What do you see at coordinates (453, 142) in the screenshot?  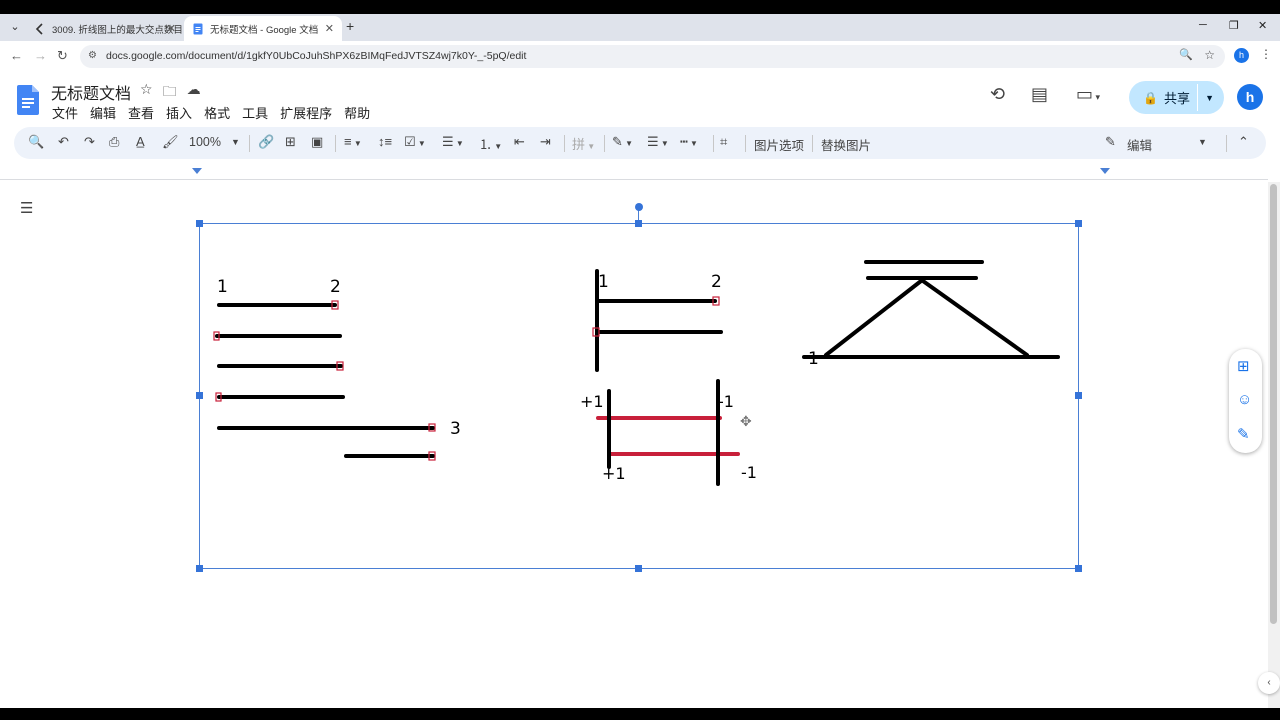 I see `bulleted-list-icon: ☰ ▼` at bounding box center [453, 142].